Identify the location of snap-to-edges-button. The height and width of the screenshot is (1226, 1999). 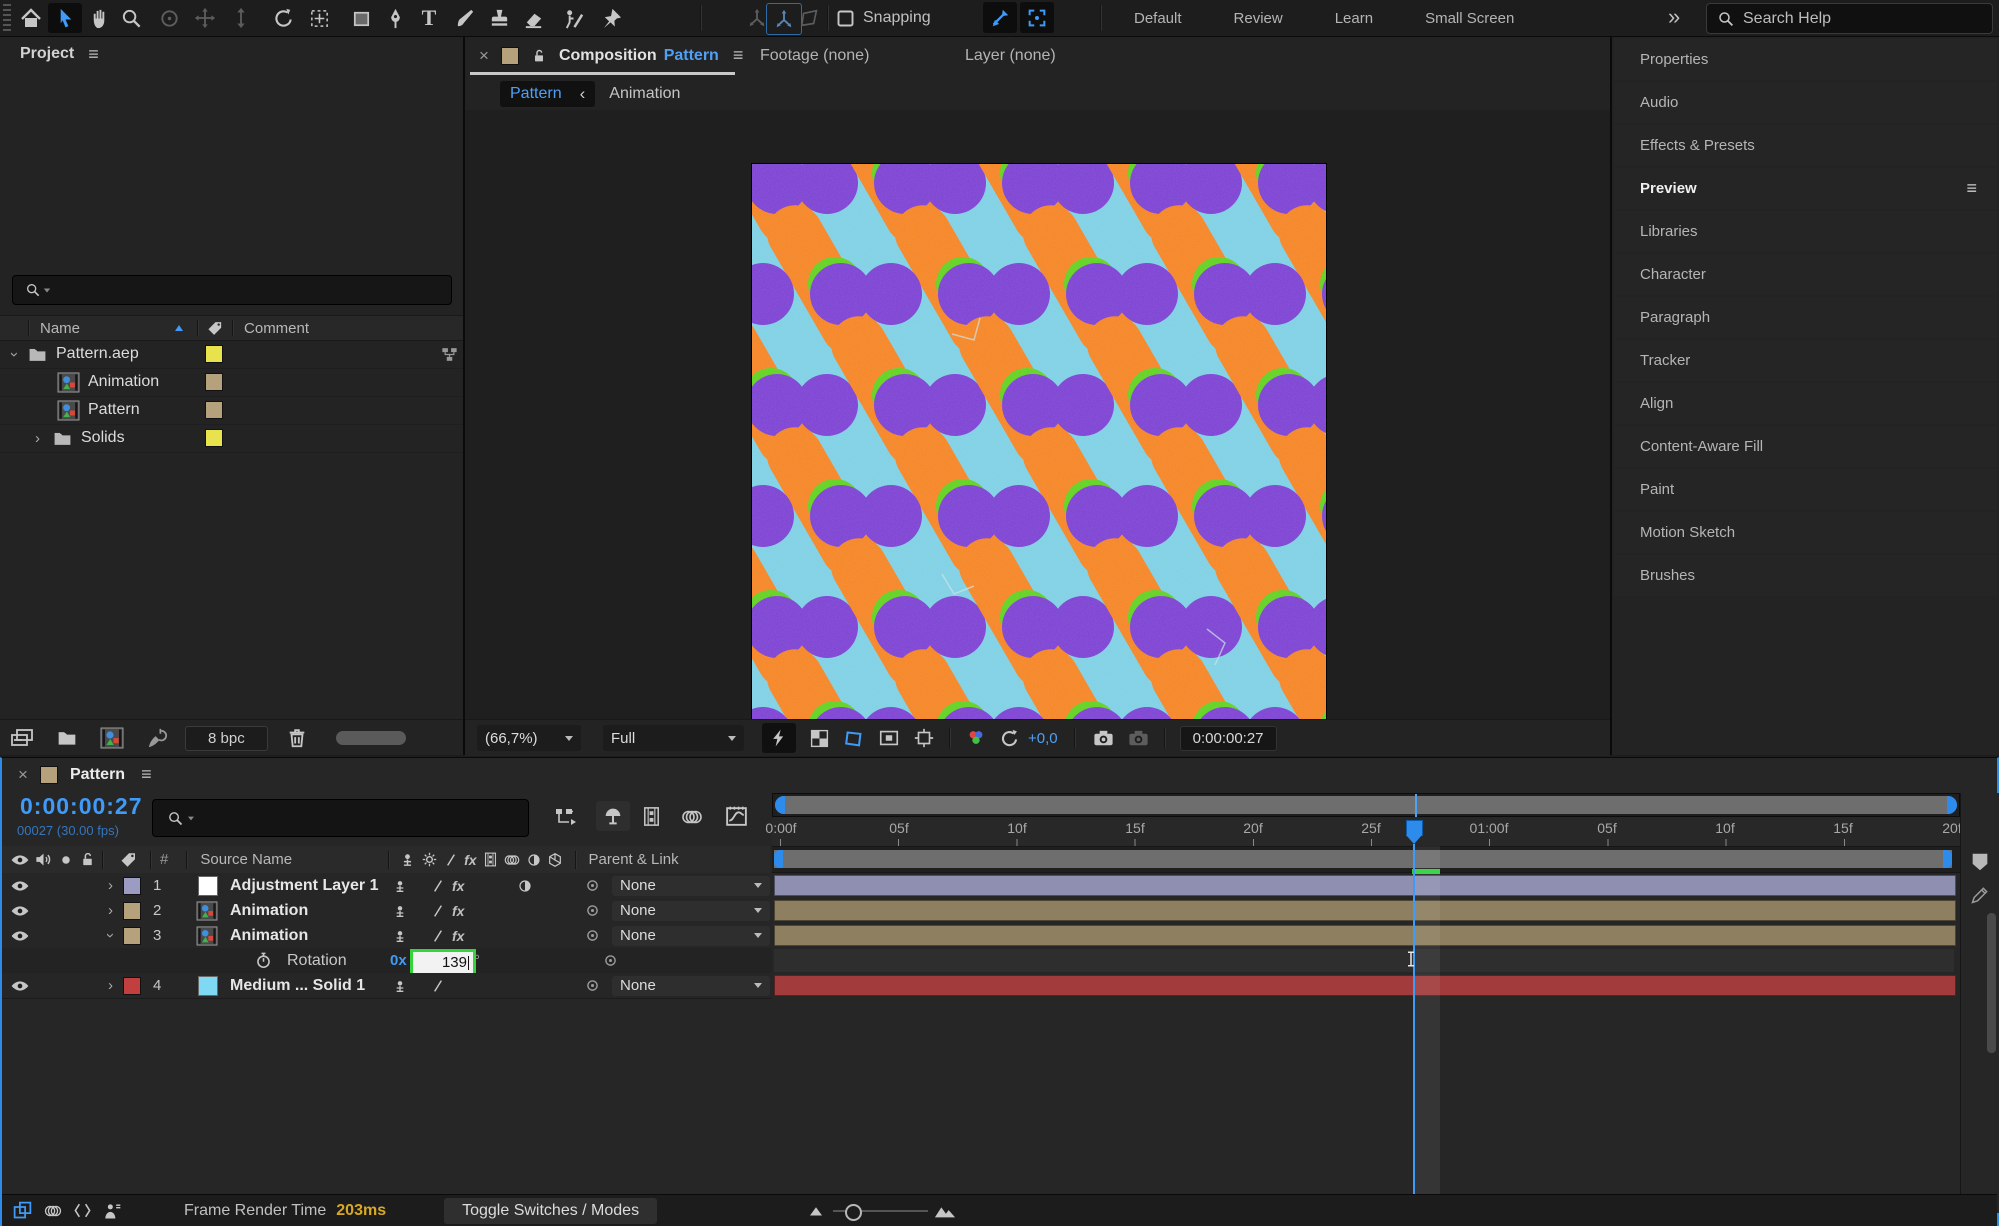
(1000, 17).